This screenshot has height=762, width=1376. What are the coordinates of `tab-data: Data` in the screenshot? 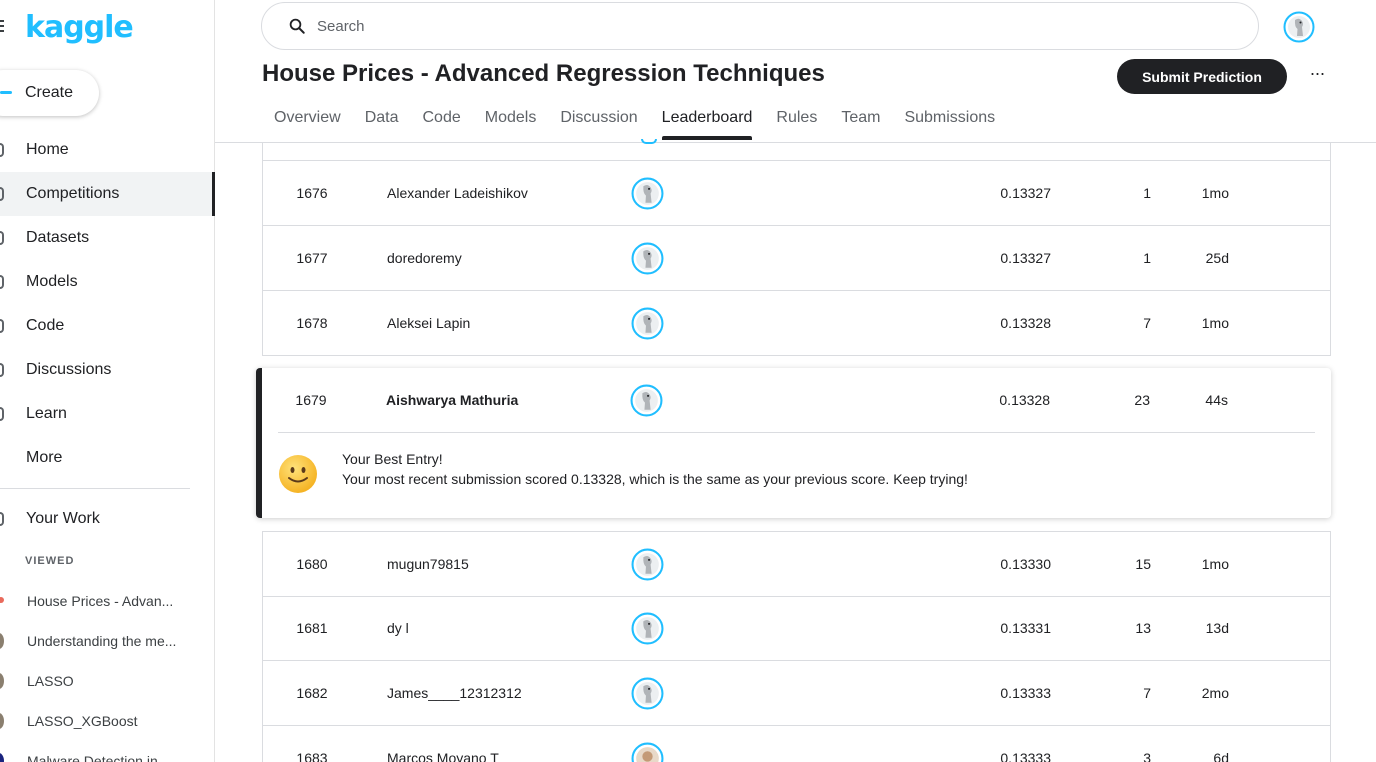 It's located at (382, 118).